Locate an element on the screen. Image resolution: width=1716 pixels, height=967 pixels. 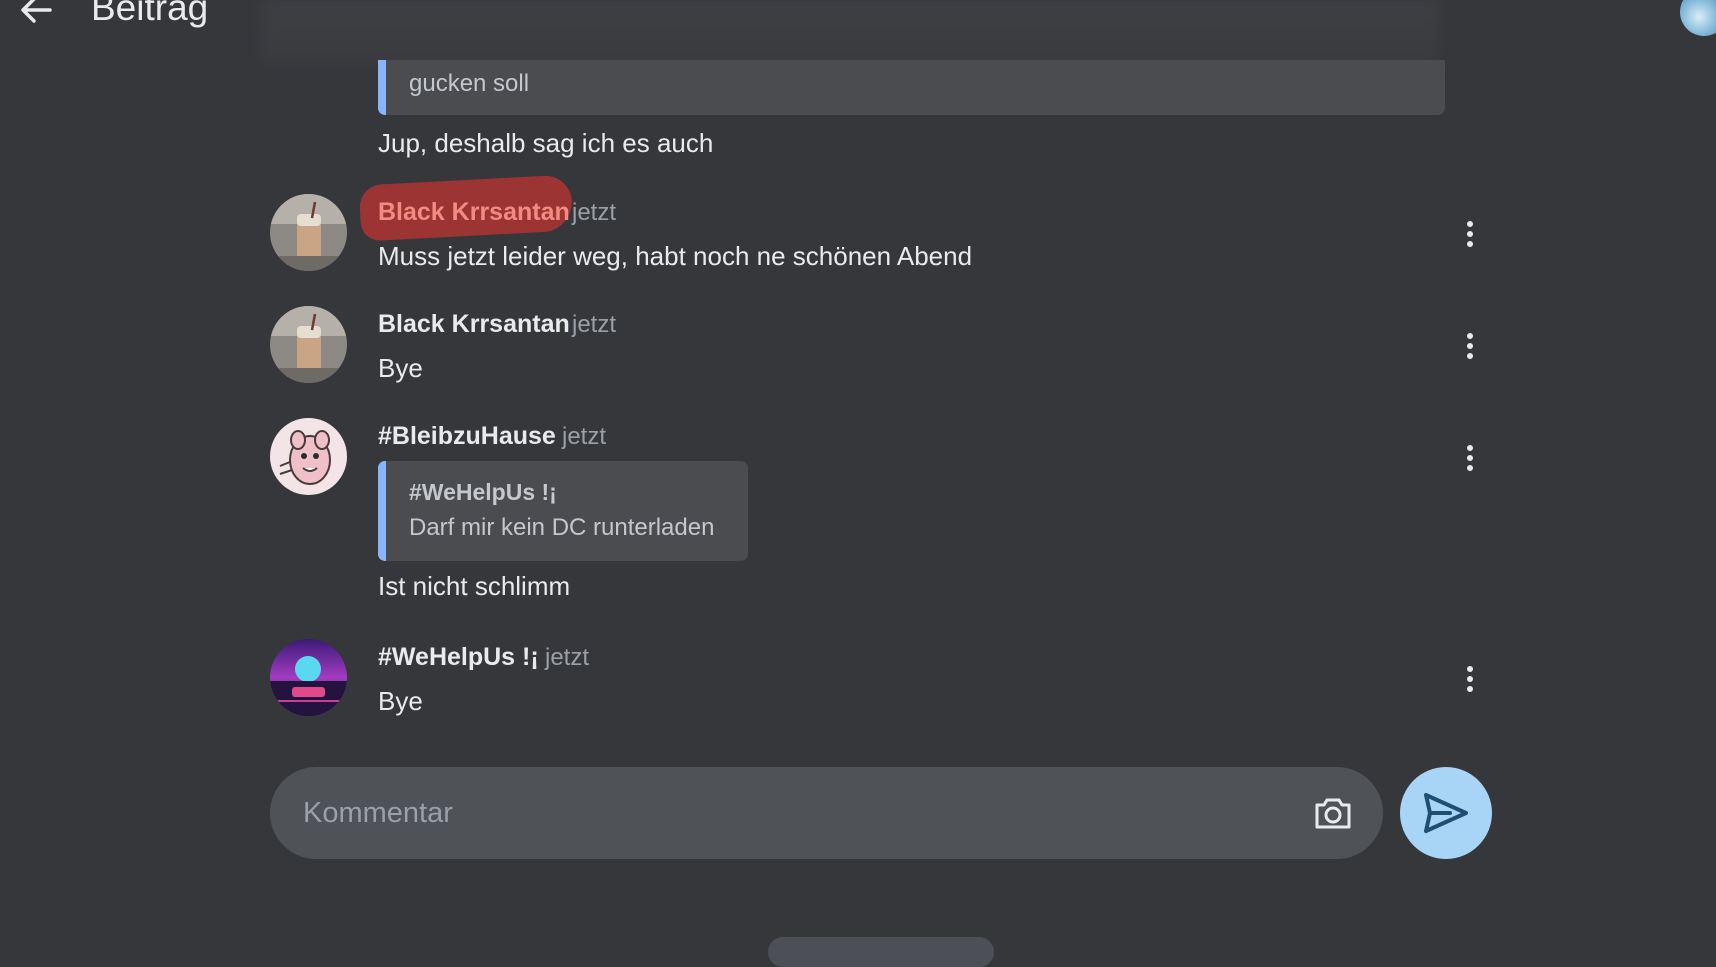
comment-author: #BleibzuHause is located at coordinates (467, 436).